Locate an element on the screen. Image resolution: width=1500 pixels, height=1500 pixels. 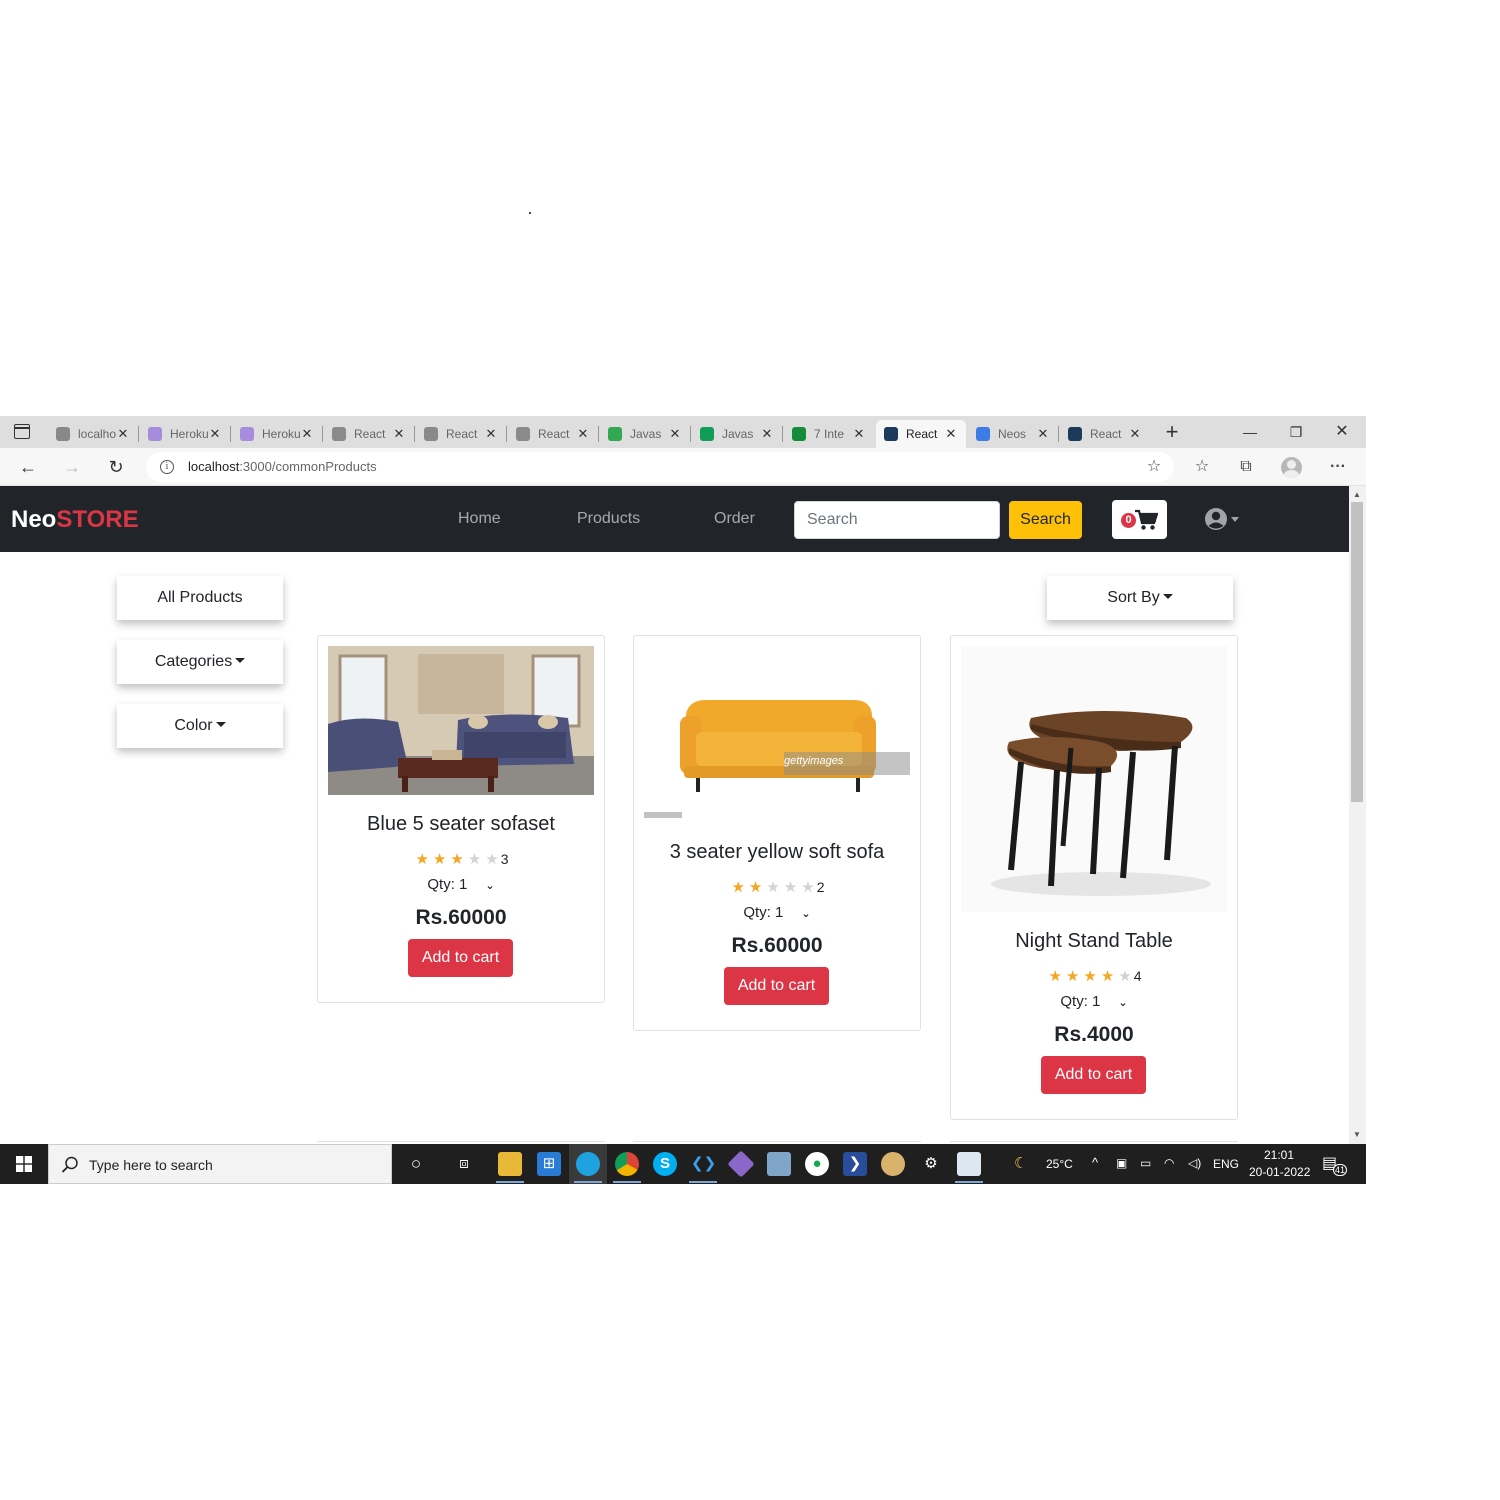
browser-tab: Neos ✕ is located at coordinates (1013, 434).